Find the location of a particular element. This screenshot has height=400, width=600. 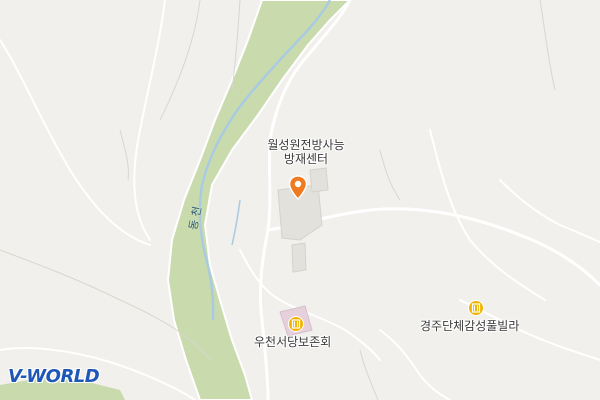

vworld-logo: V-WORLD is located at coordinates (54, 376).